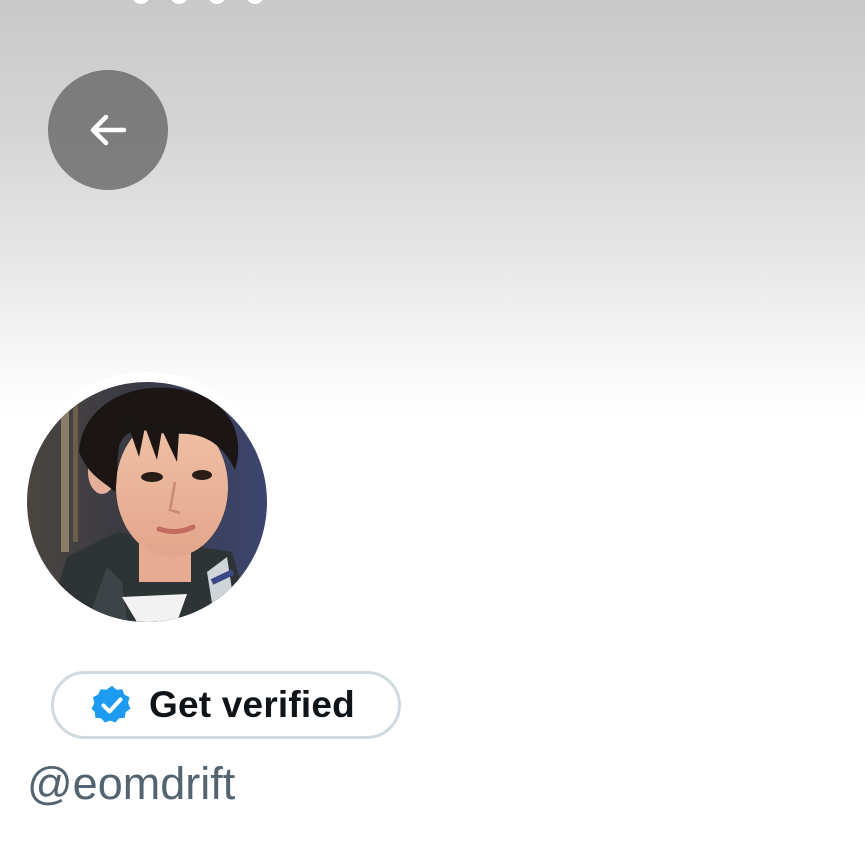  I want to click on status-bar-dots, so click(198, 2).